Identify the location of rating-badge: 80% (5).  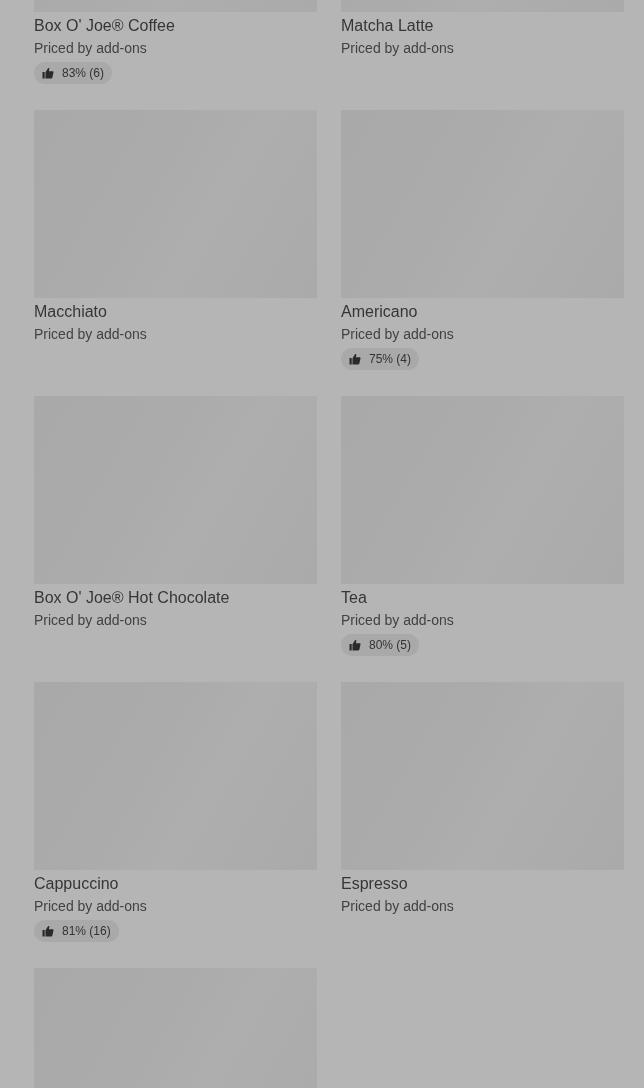
(380, 645).